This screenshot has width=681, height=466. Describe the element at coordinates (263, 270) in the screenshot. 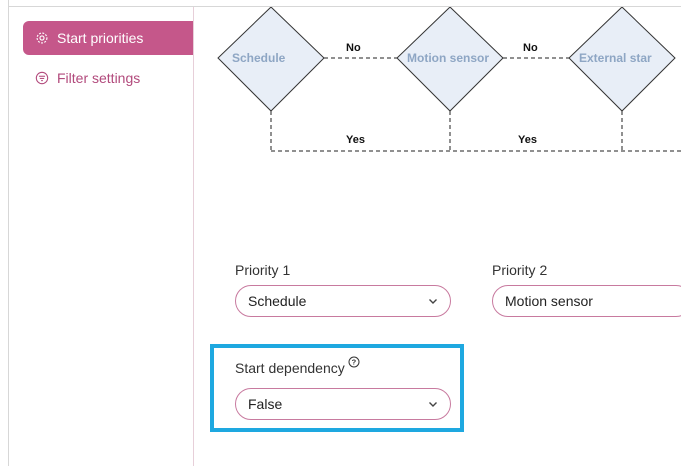

I see `priority1-label: Priority 1` at that location.